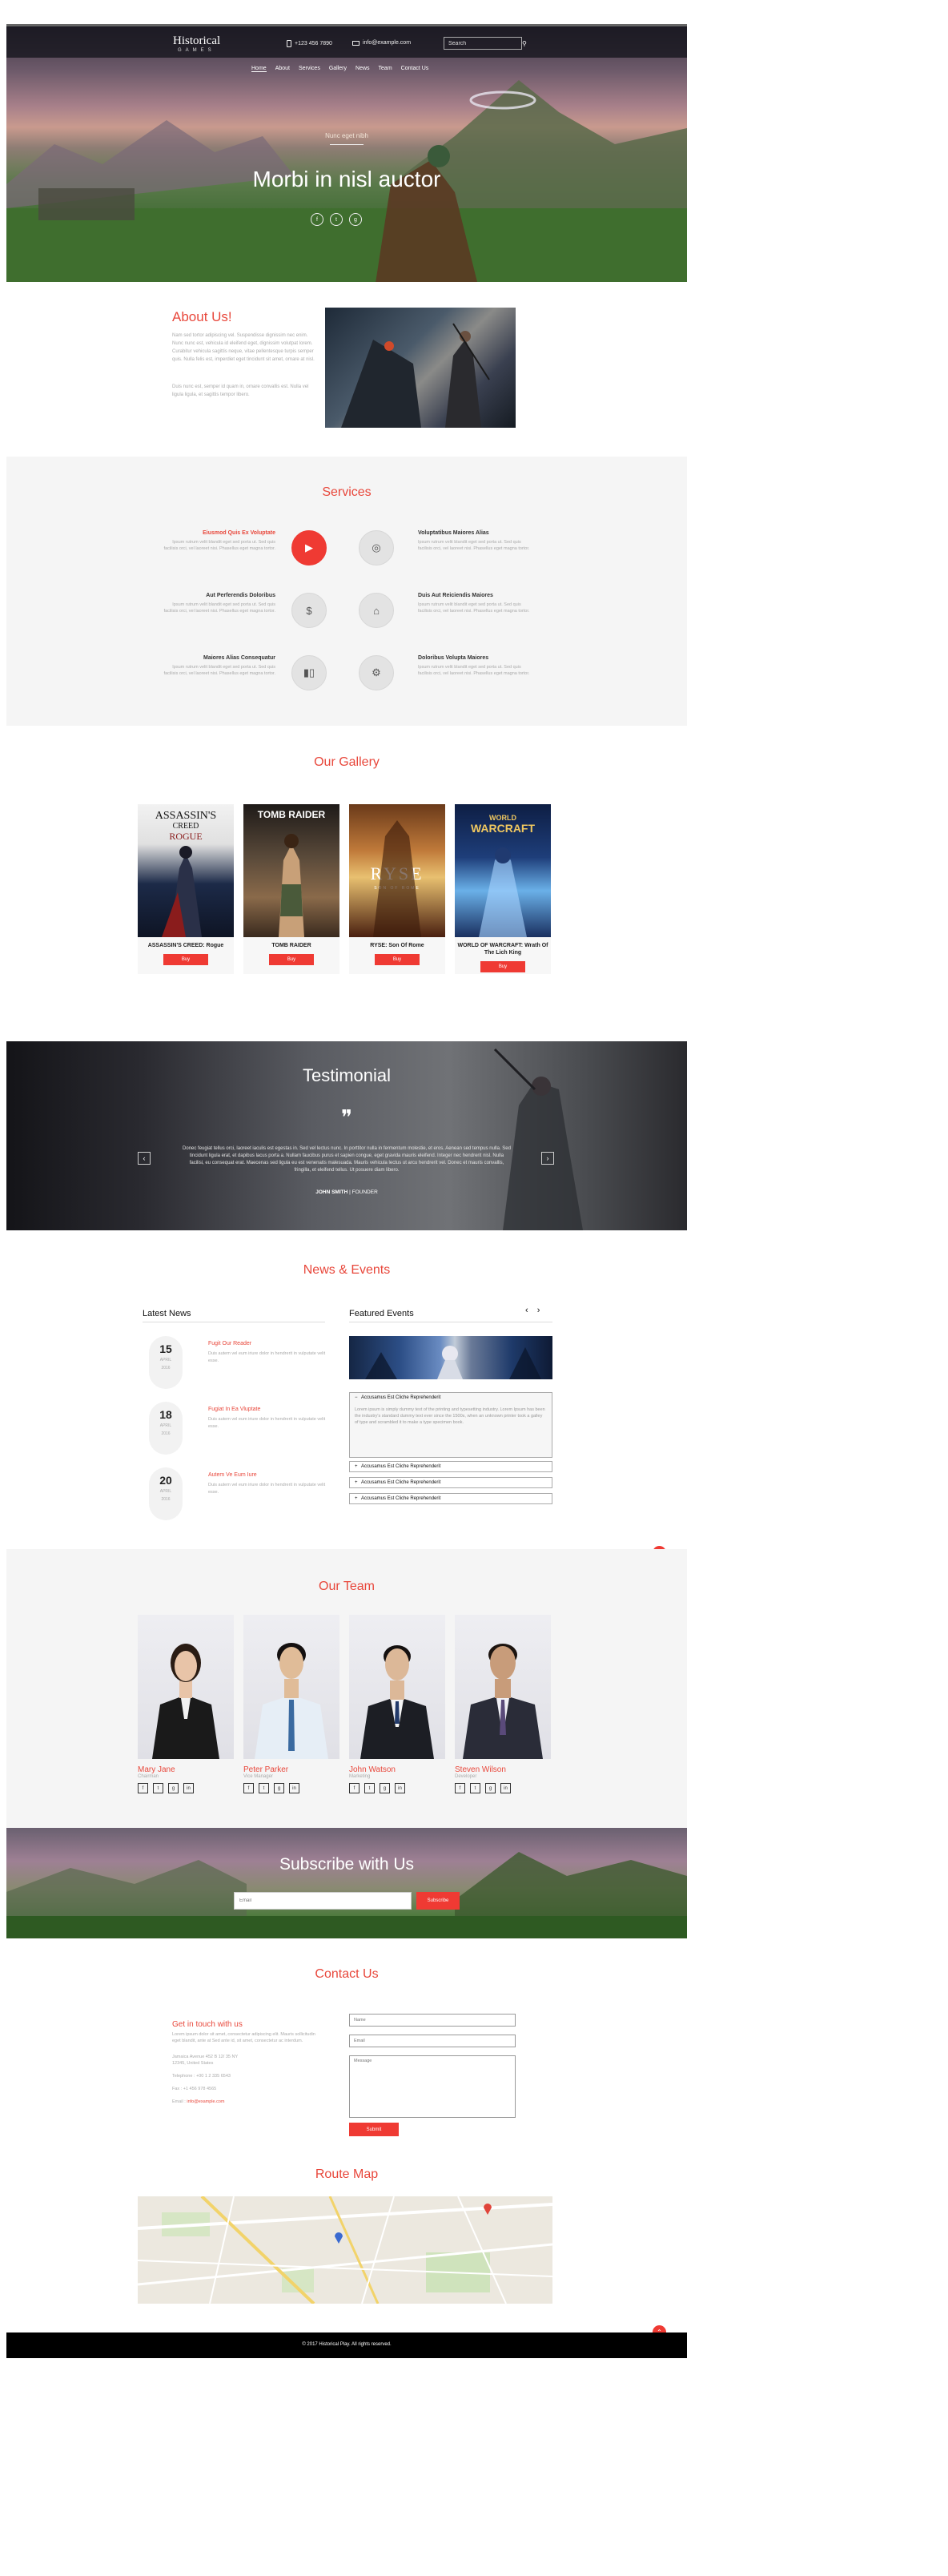  What do you see at coordinates (196, 41) in the screenshot?
I see `logo-title: Historical` at bounding box center [196, 41].